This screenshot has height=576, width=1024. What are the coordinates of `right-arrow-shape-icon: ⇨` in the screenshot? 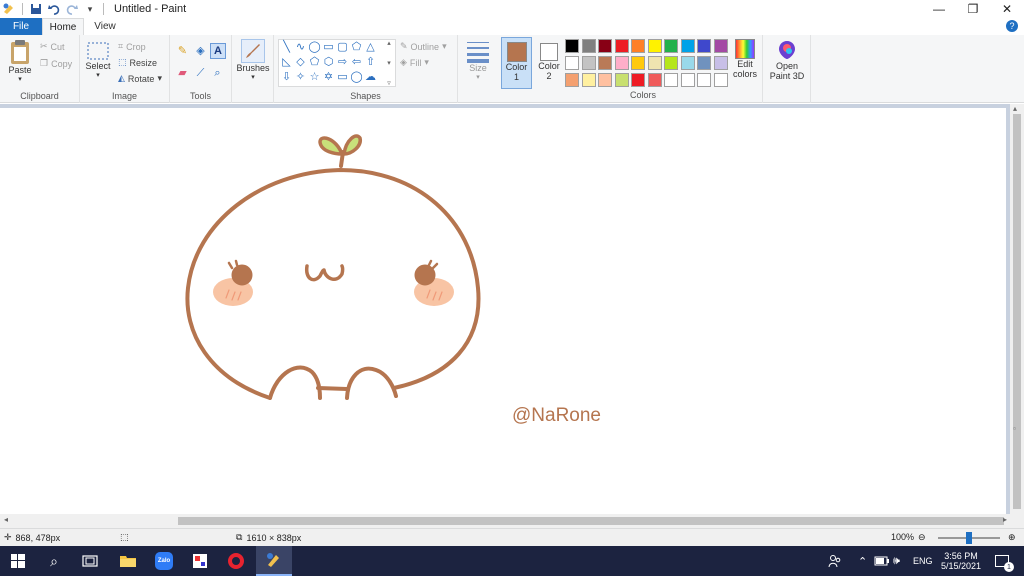 It's located at (342, 62).